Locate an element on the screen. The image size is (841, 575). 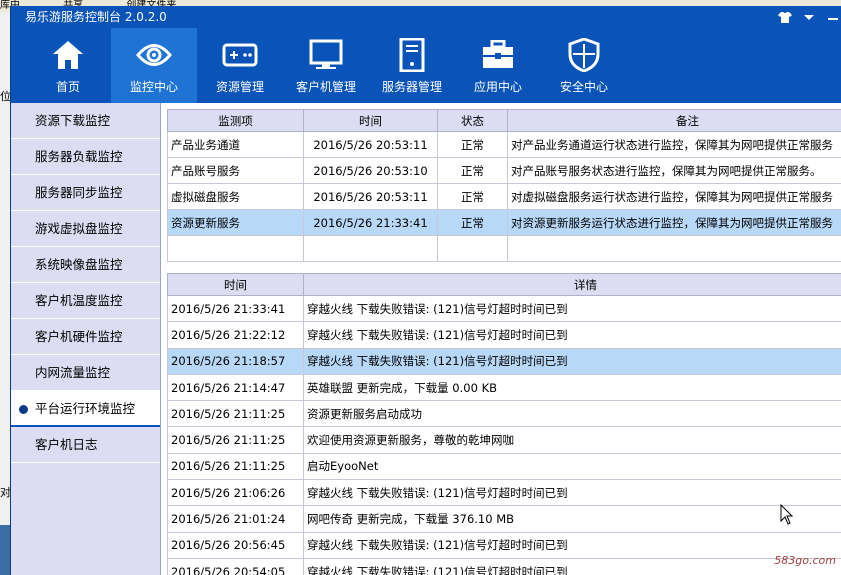
cell-time: 2016/5/26 21:33:41 is located at coordinates (235, 308).